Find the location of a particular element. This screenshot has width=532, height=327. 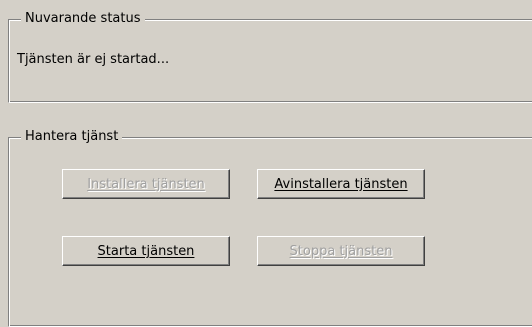

install-service-label: Installera tjänsten is located at coordinates (146, 184).